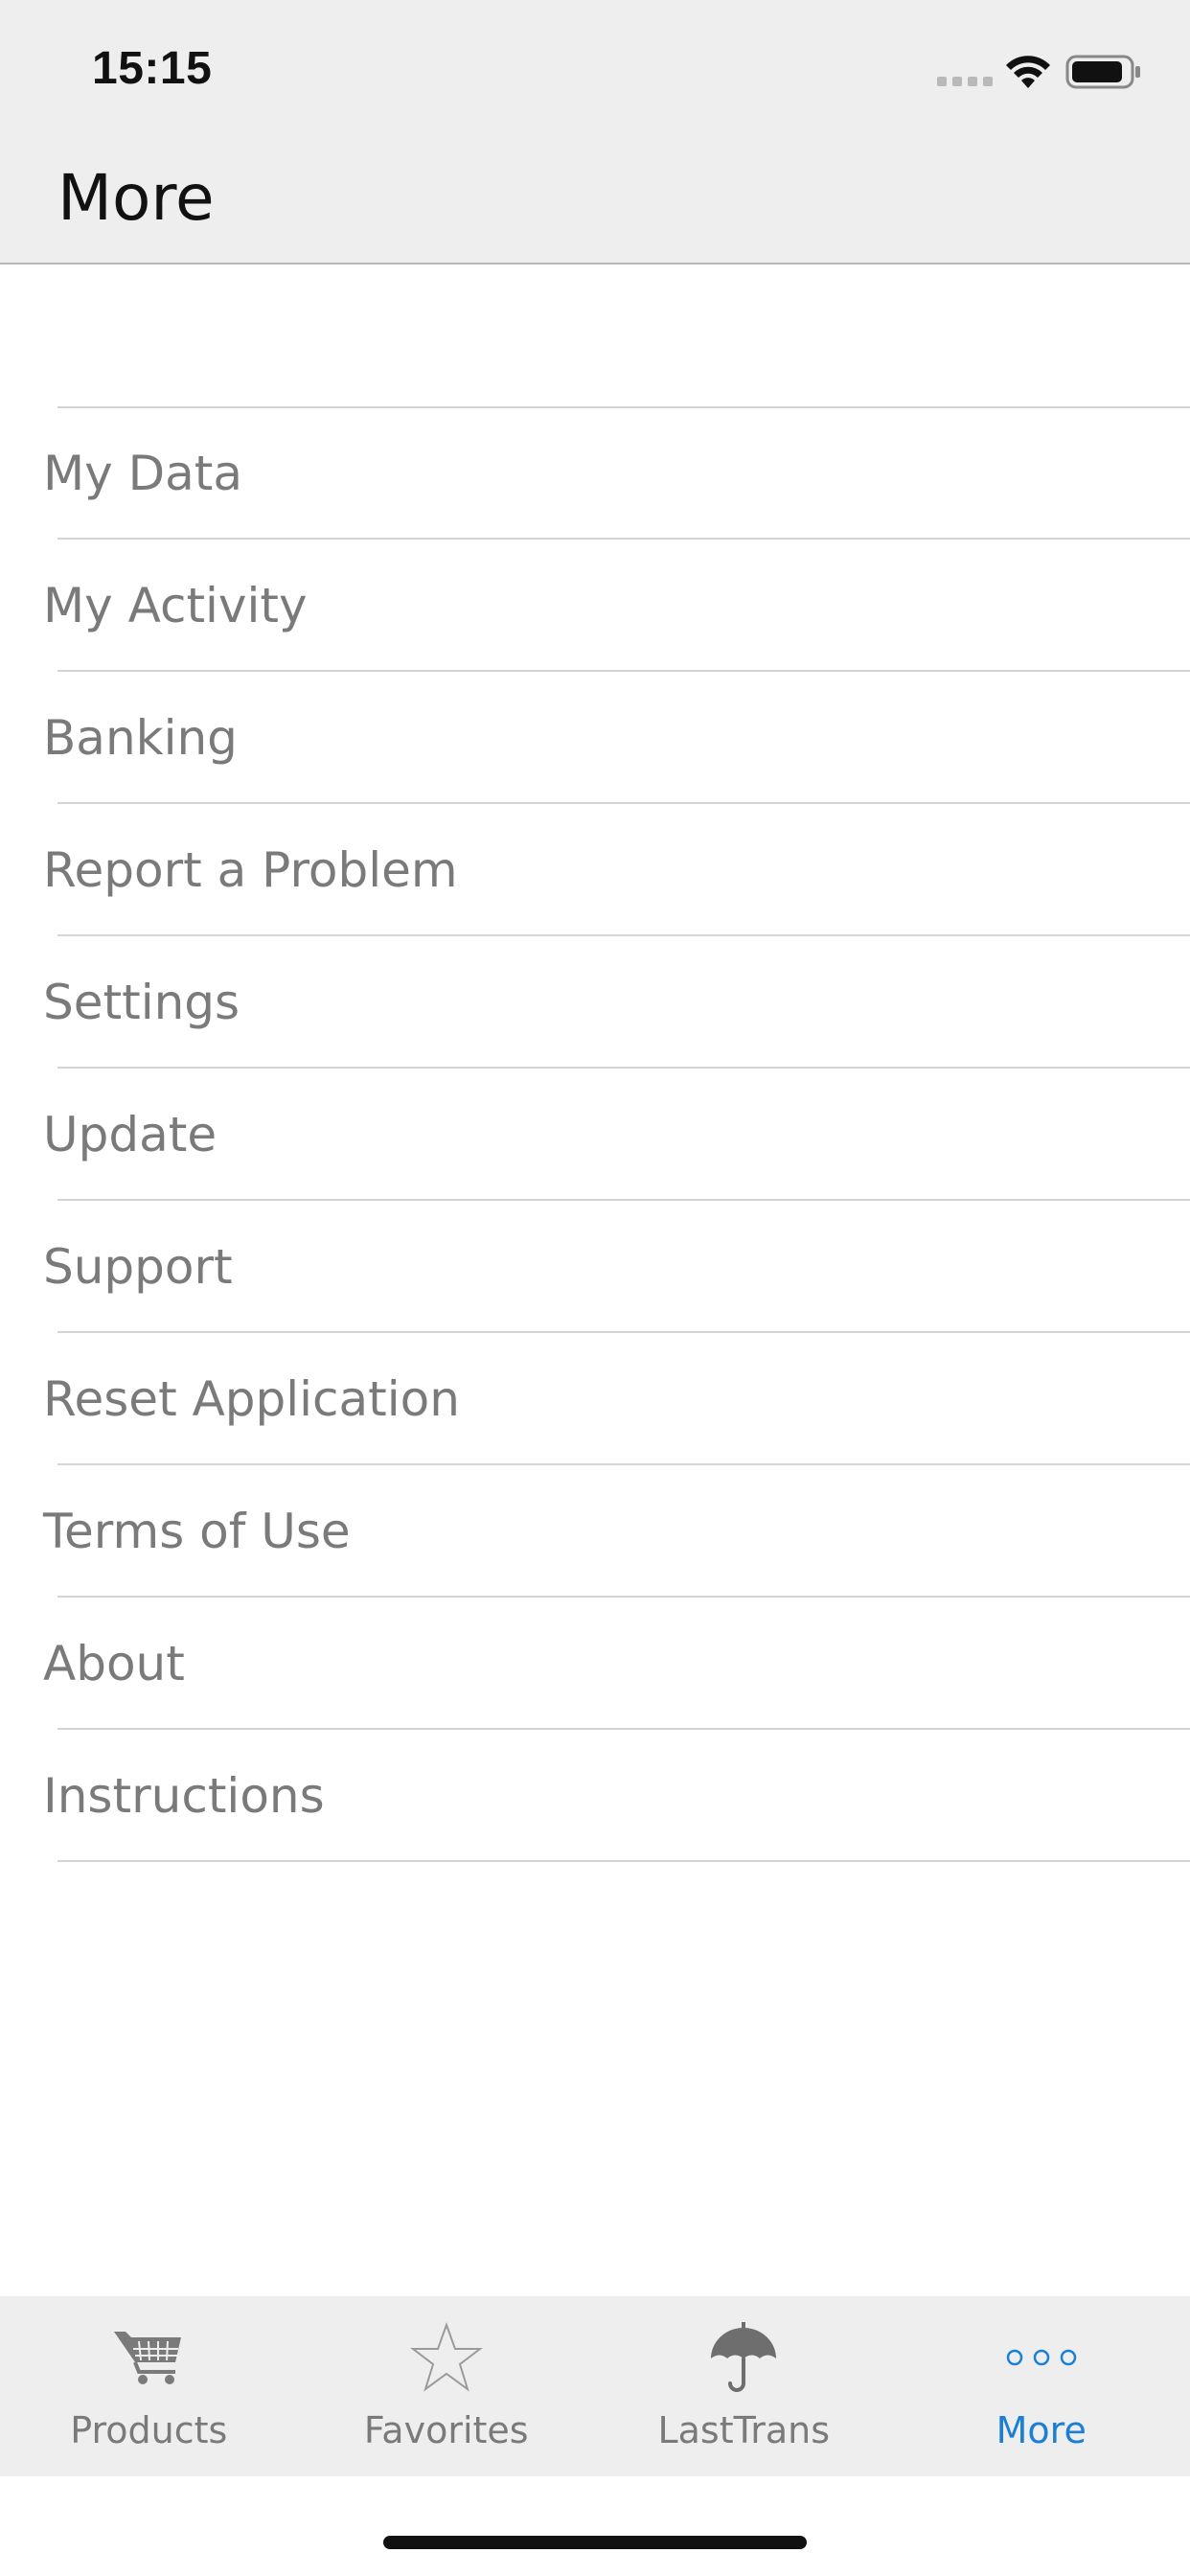 This screenshot has width=1190, height=2576. What do you see at coordinates (595, 1267) in the screenshot?
I see `menu-item-support: Support` at bounding box center [595, 1267].